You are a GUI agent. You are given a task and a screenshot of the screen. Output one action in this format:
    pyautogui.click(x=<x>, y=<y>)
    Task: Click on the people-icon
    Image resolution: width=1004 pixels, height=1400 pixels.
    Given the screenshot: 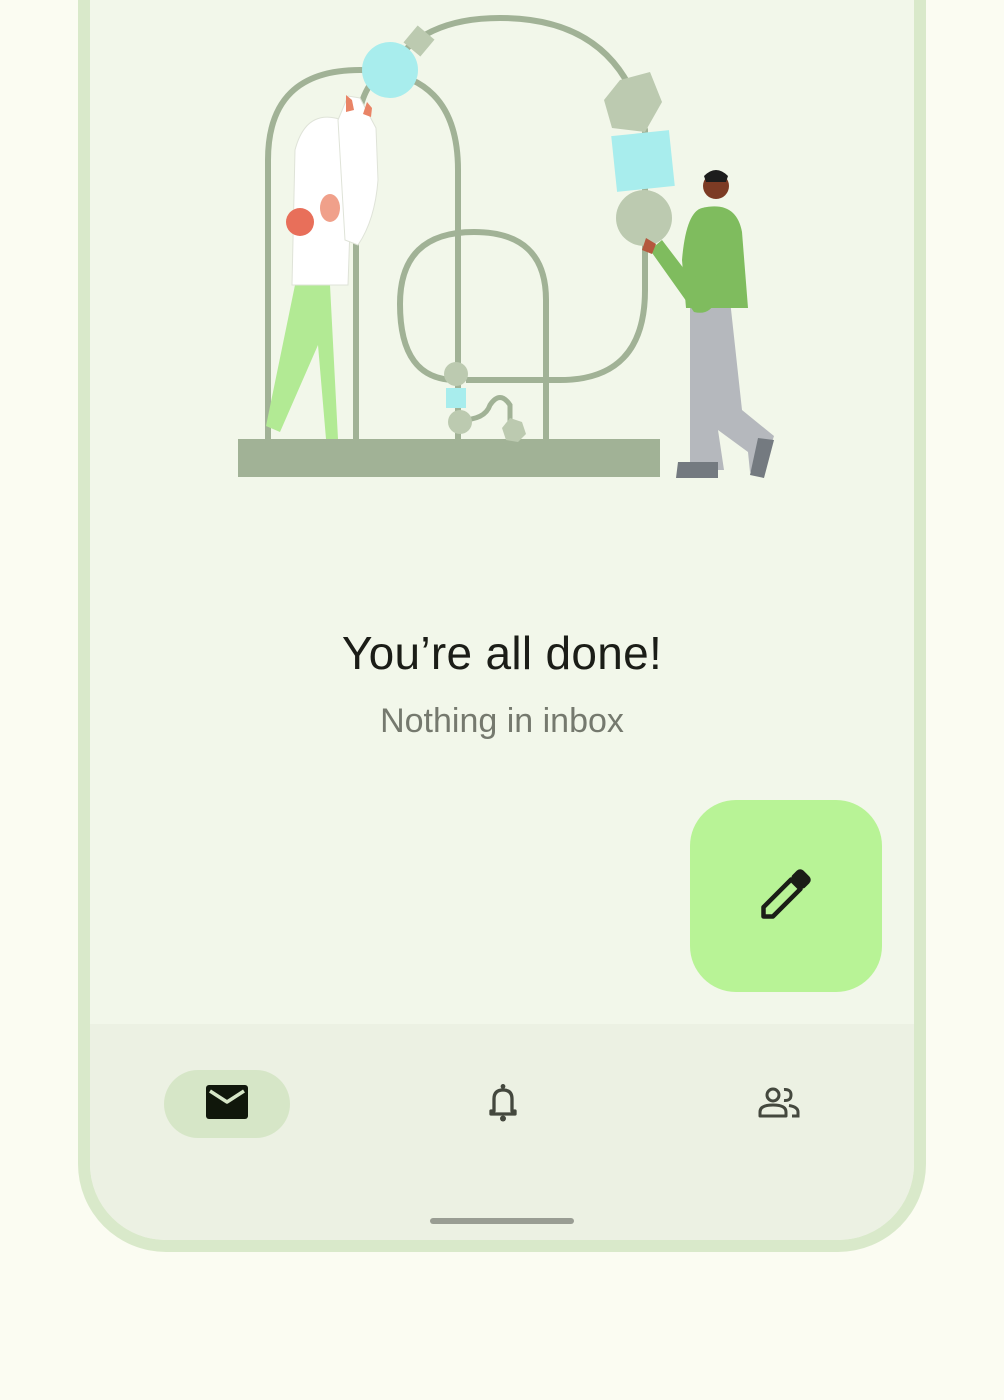 What is the action you would take?
    pyautogui.click(x=779, y=1104)
    